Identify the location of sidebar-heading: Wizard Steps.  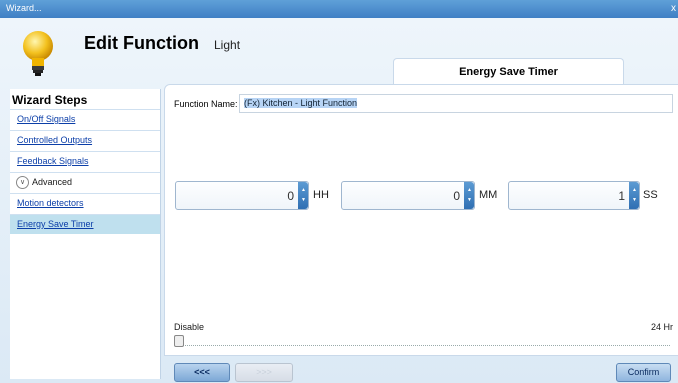
(50, 100).